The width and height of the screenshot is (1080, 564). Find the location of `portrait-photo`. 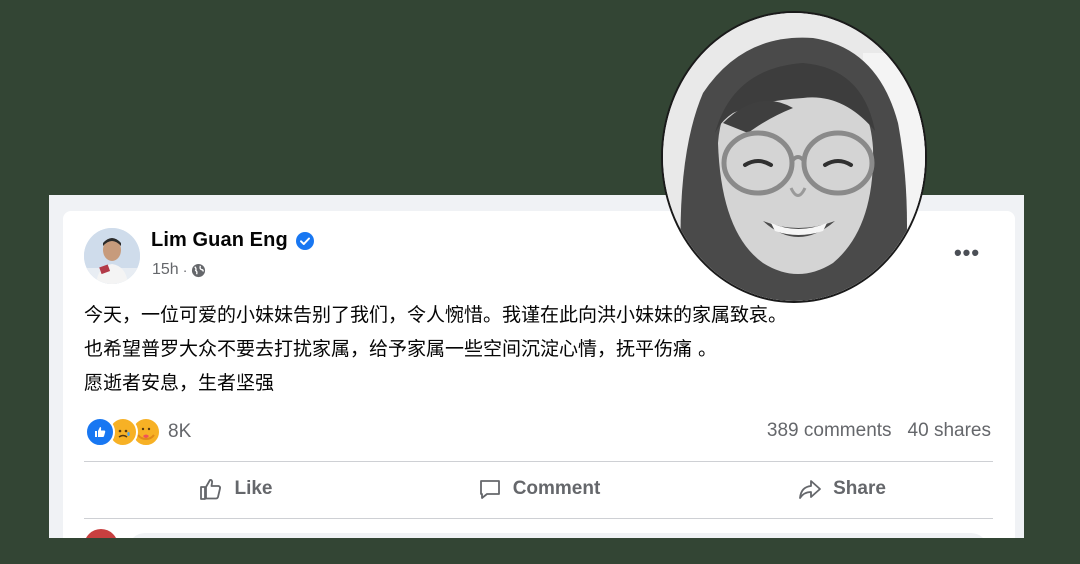

portrait-photo is located at coordinates (794, 157).